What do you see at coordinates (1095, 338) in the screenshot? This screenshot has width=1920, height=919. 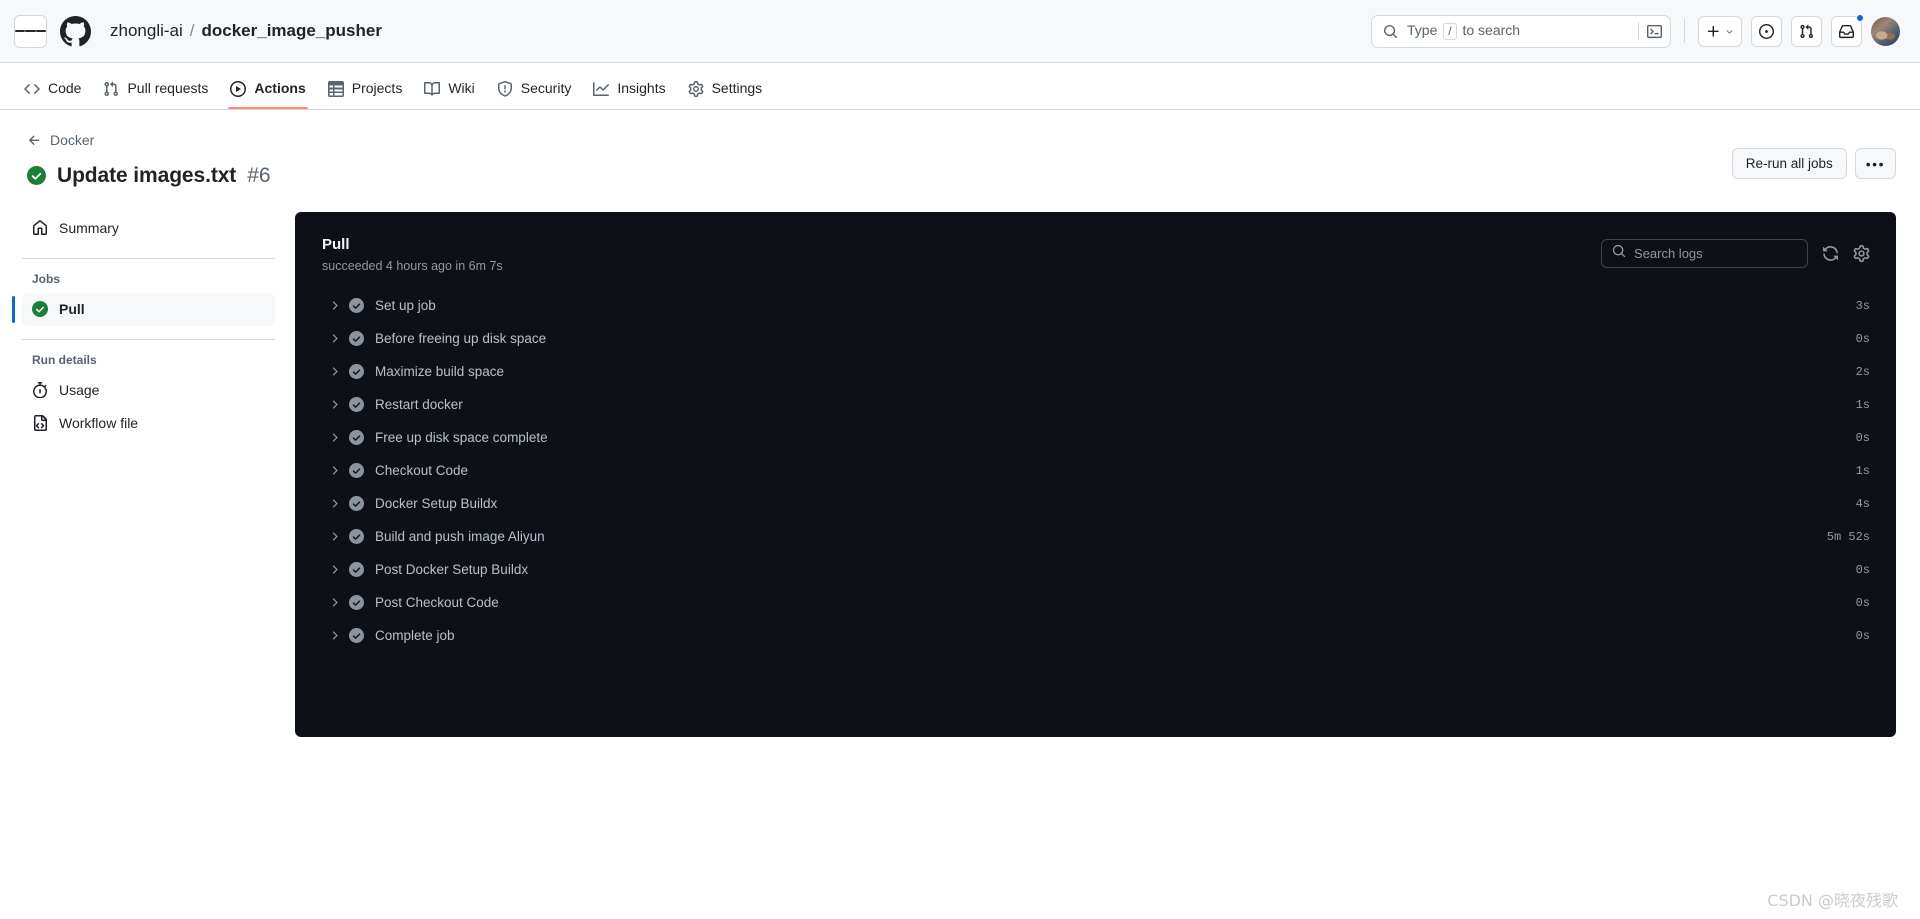 I see `job-step-row: Before freeing up disk space 0s` at bounding box center [1095, 338].